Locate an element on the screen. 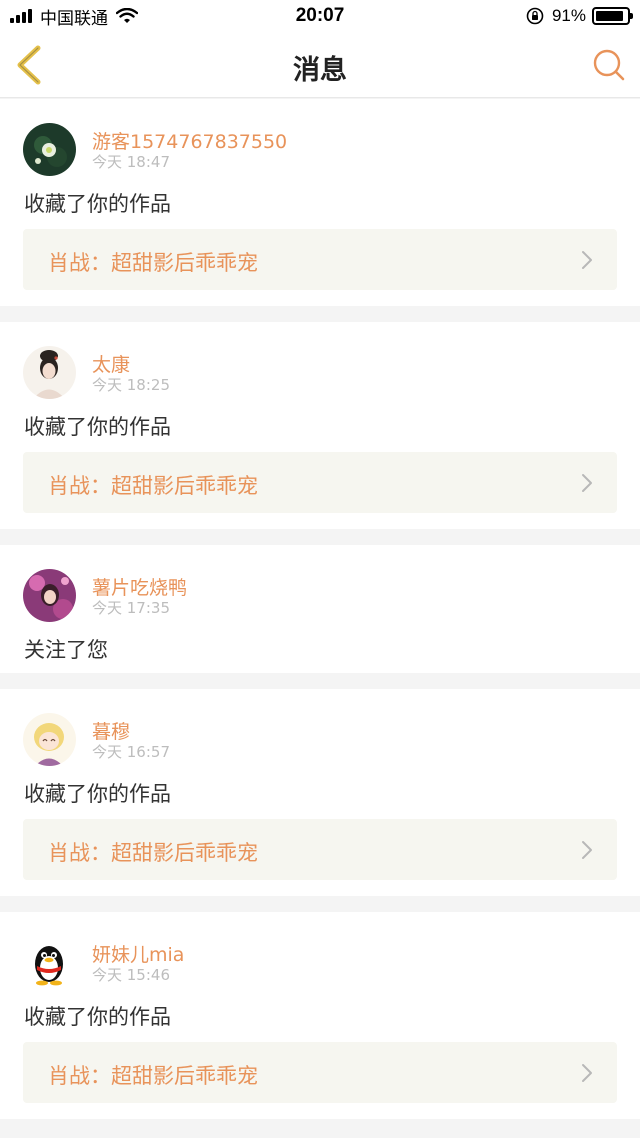  message-time: 今天 16:57 is located at coordinates (131, 752).